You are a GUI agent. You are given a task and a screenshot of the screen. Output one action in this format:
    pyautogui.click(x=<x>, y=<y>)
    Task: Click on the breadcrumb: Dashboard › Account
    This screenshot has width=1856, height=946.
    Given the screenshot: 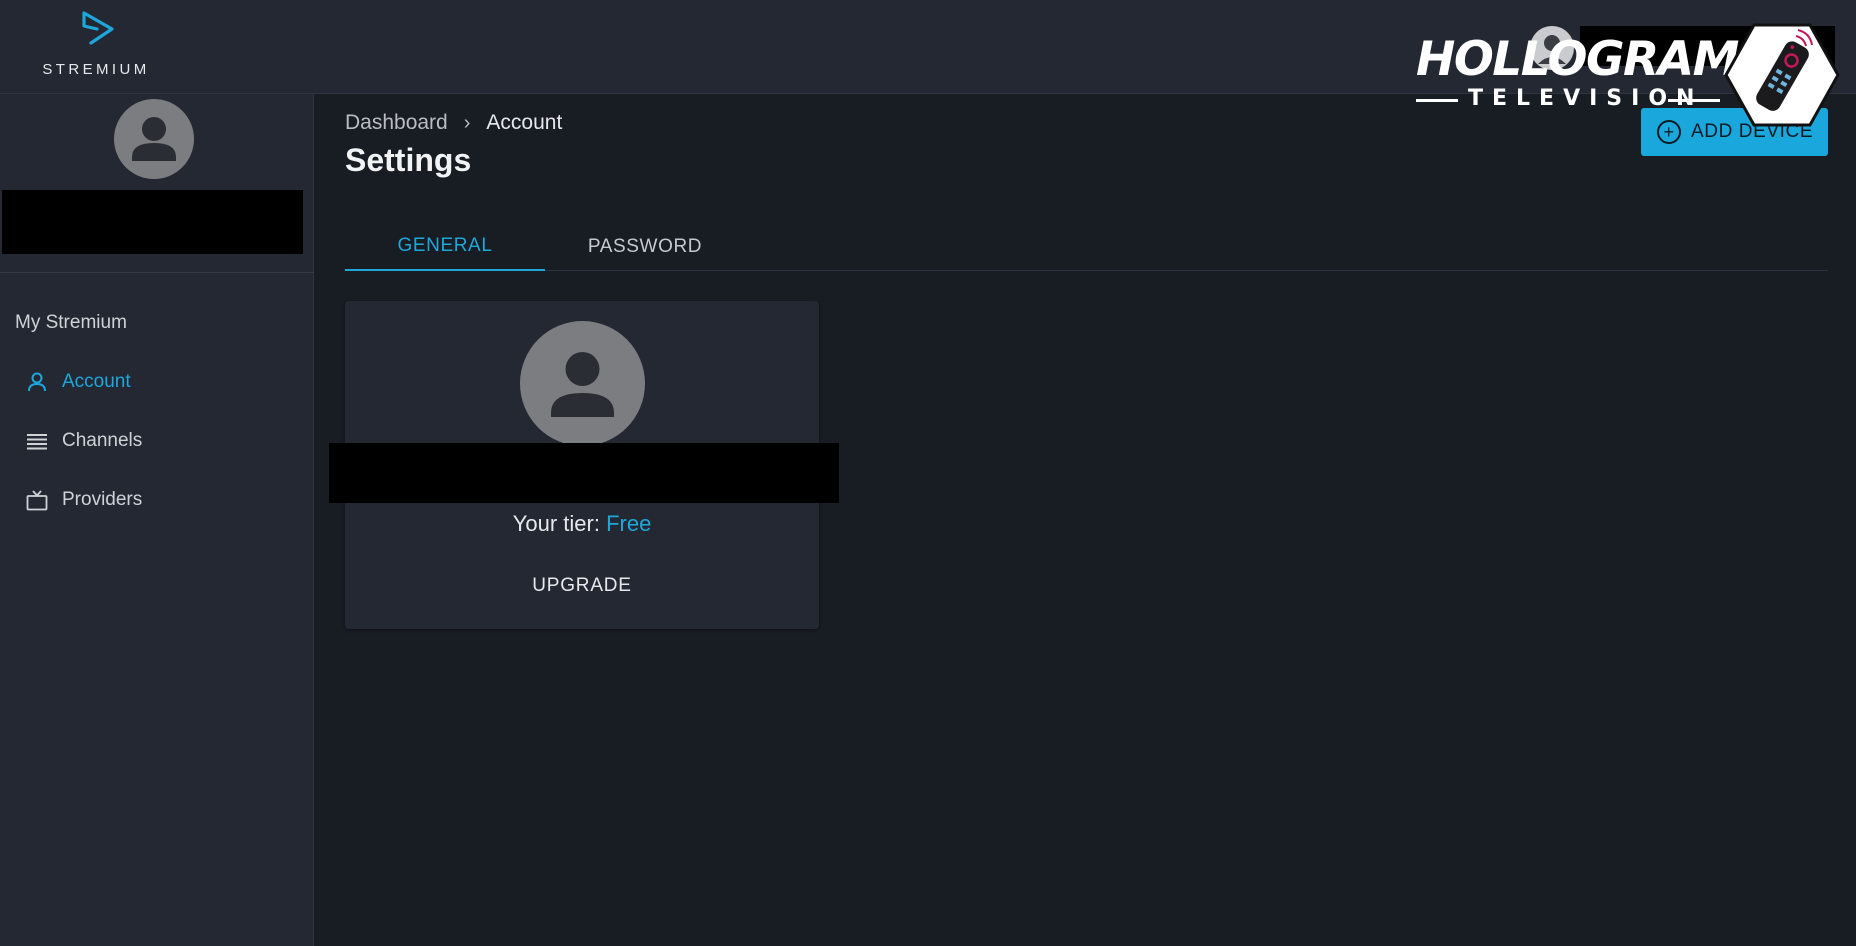 What is the action you would take?
    pyautogui.click(x=453, y=123)
    